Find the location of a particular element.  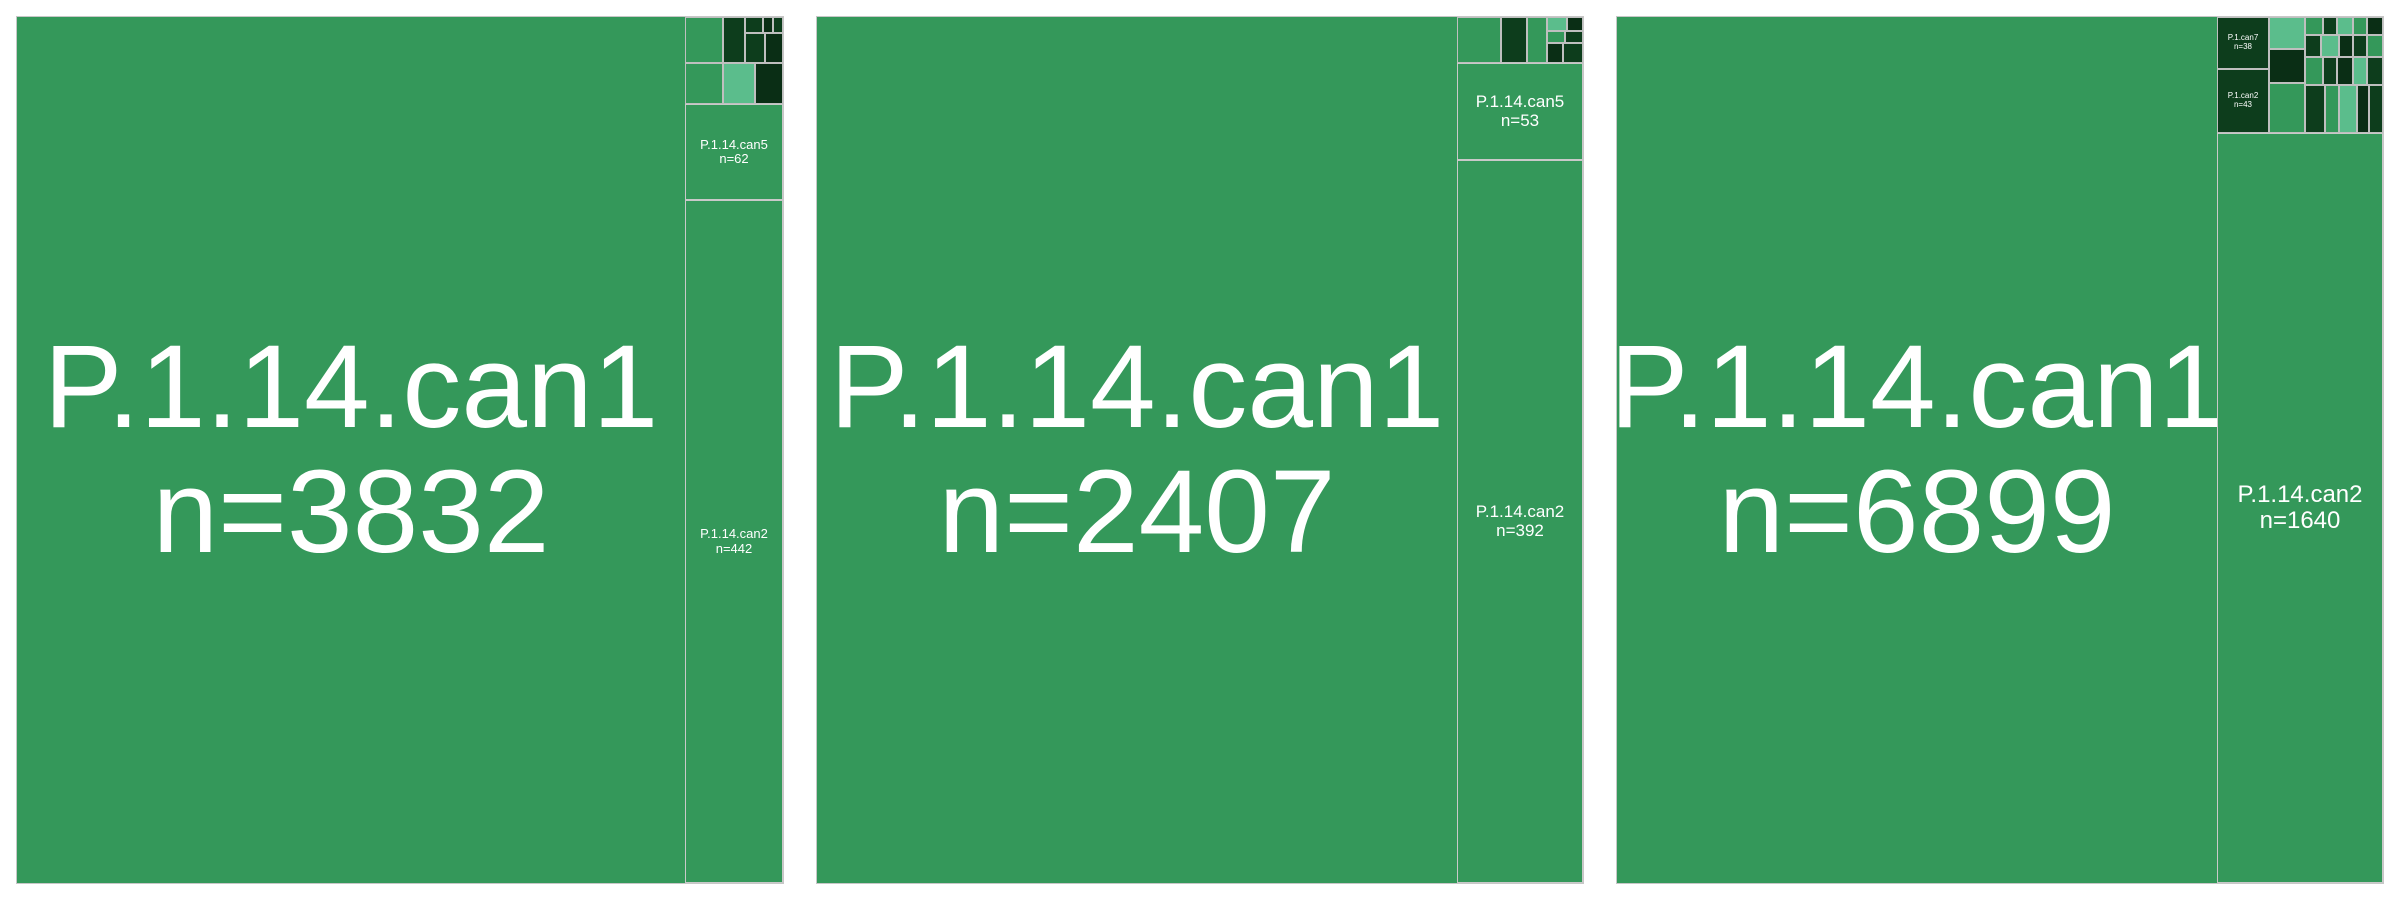

cell-count: n=392 is located at coordinates (1520, 530).